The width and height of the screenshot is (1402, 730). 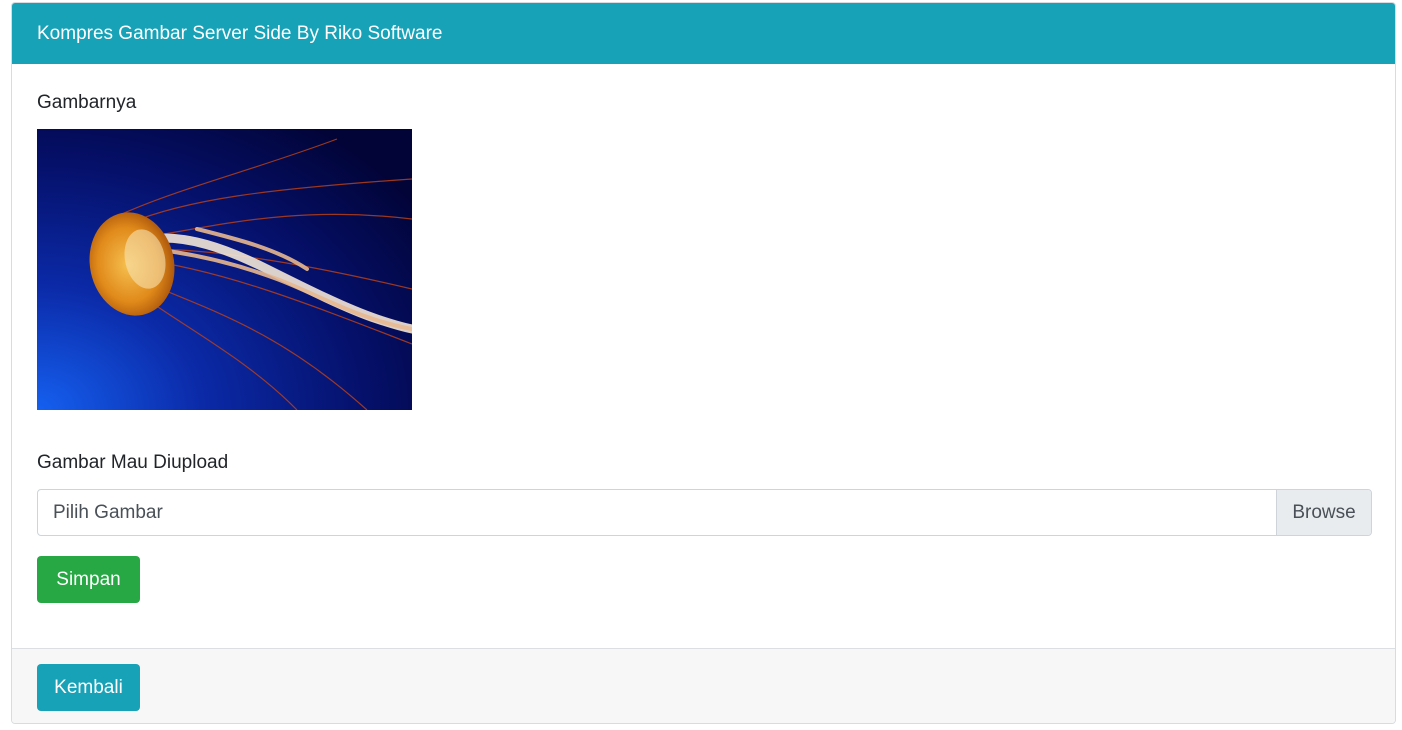 What do you see at coordinates (657, 512) in the screenshot?
I see `file-placeholder: Pilih Gambar` at bounding box center [657, 512].